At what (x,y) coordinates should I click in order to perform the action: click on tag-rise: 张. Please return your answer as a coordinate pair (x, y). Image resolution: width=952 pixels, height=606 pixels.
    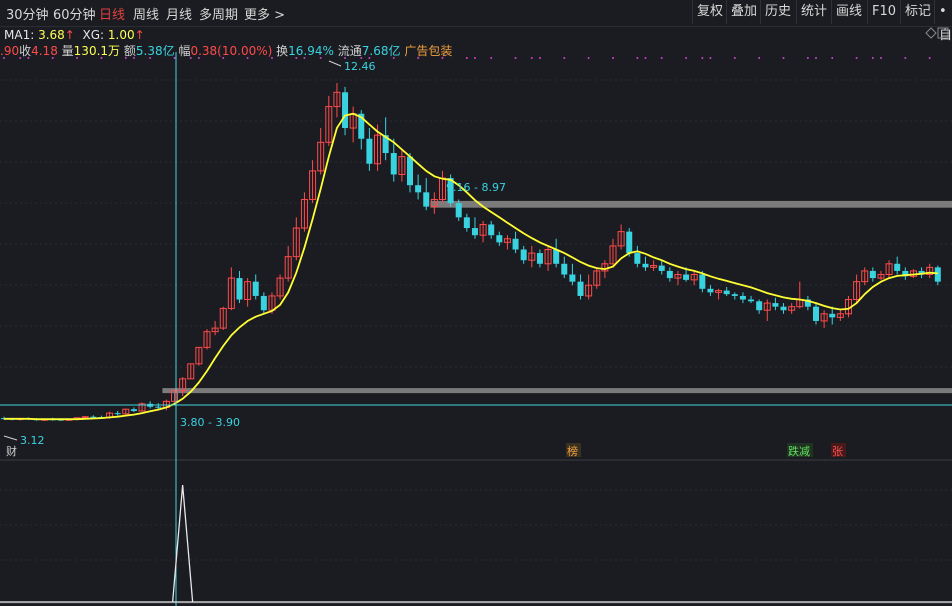
    Looking at the image, I should click on (837, 451).